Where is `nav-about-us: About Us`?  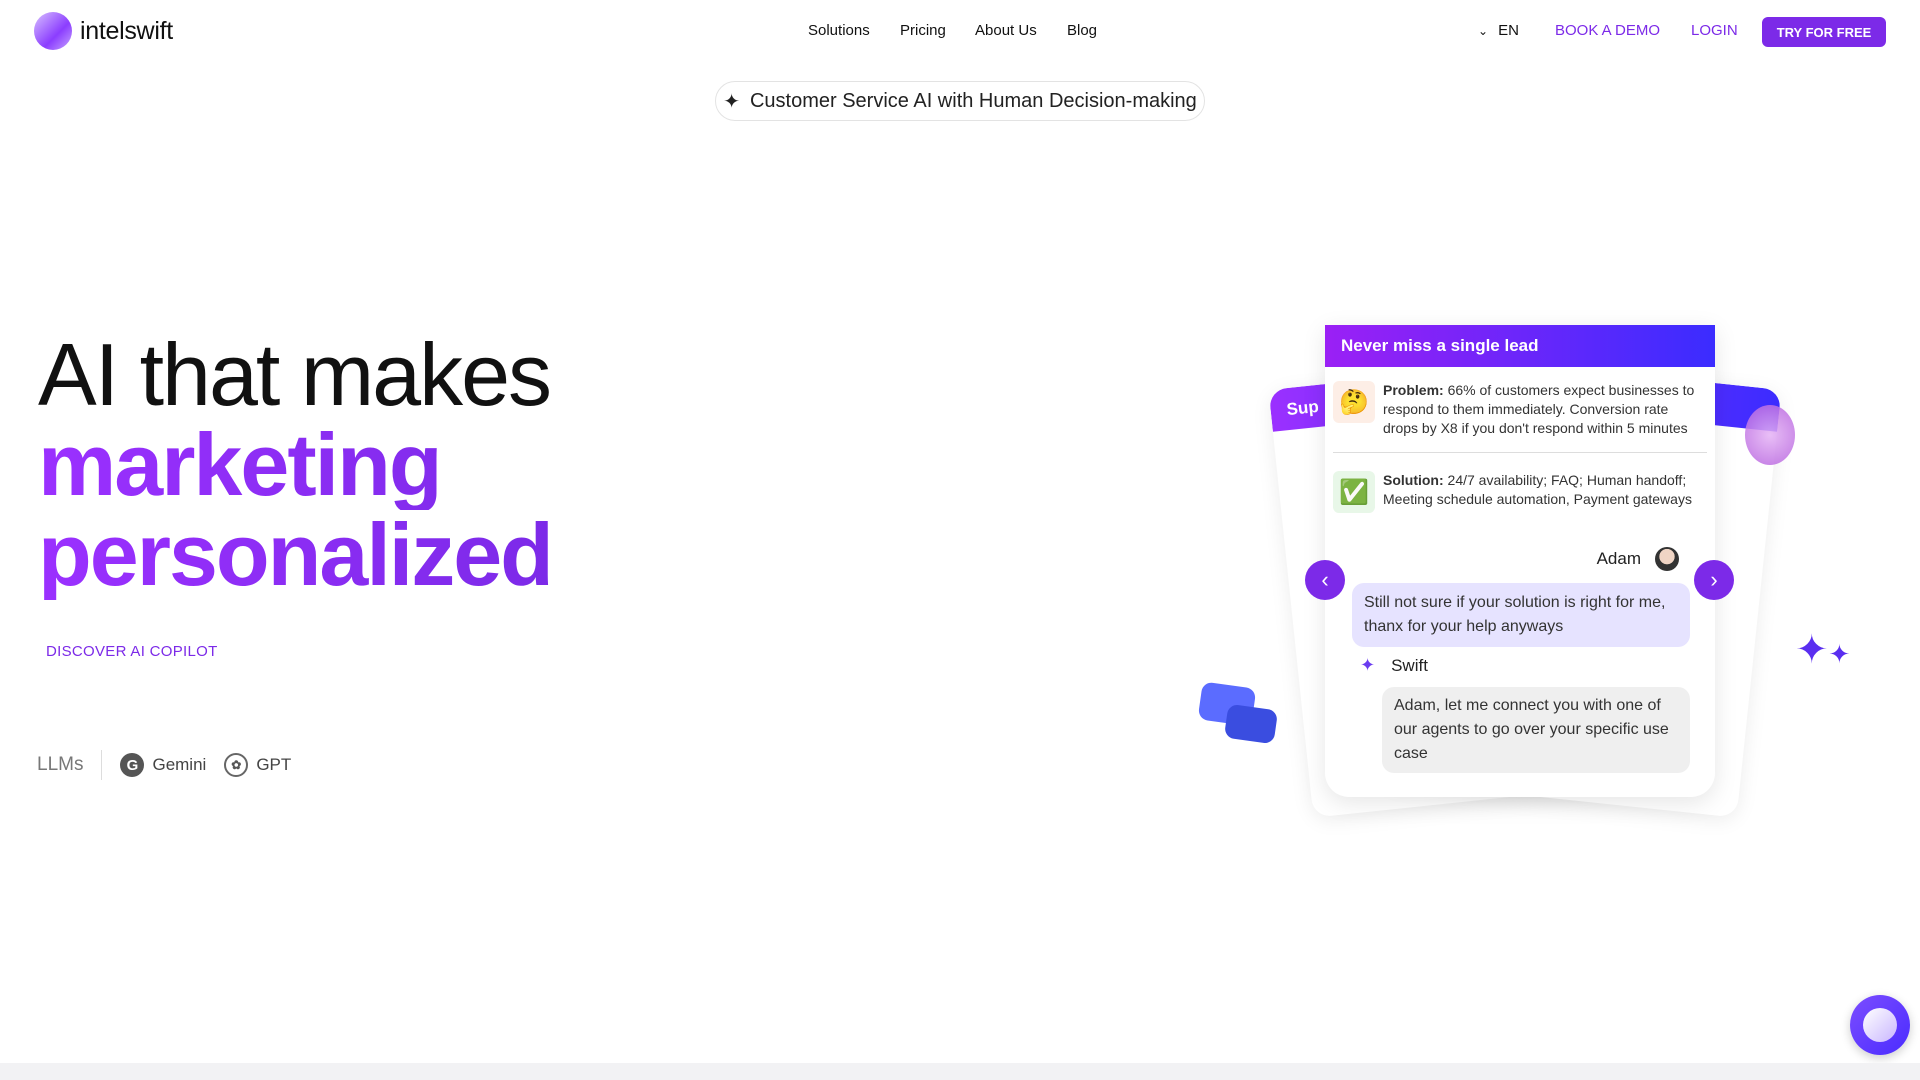
nav-about-us: About Us is located at coordinates (1006, 30).